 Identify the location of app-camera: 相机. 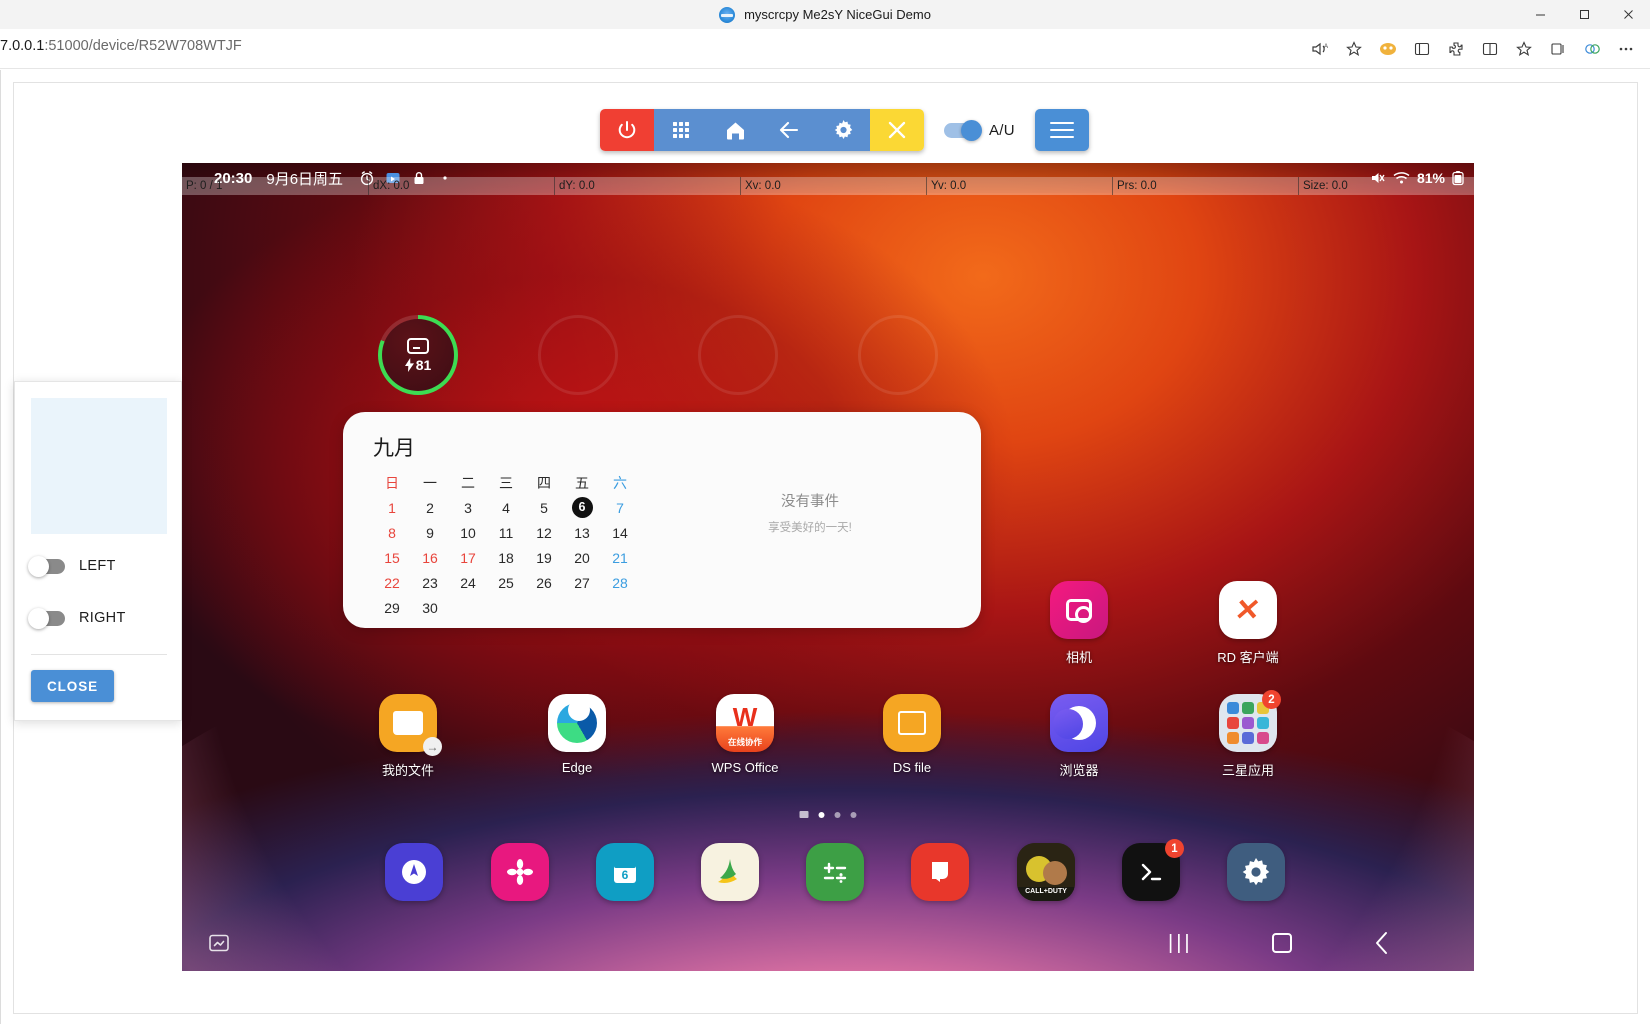
(1079, 623).